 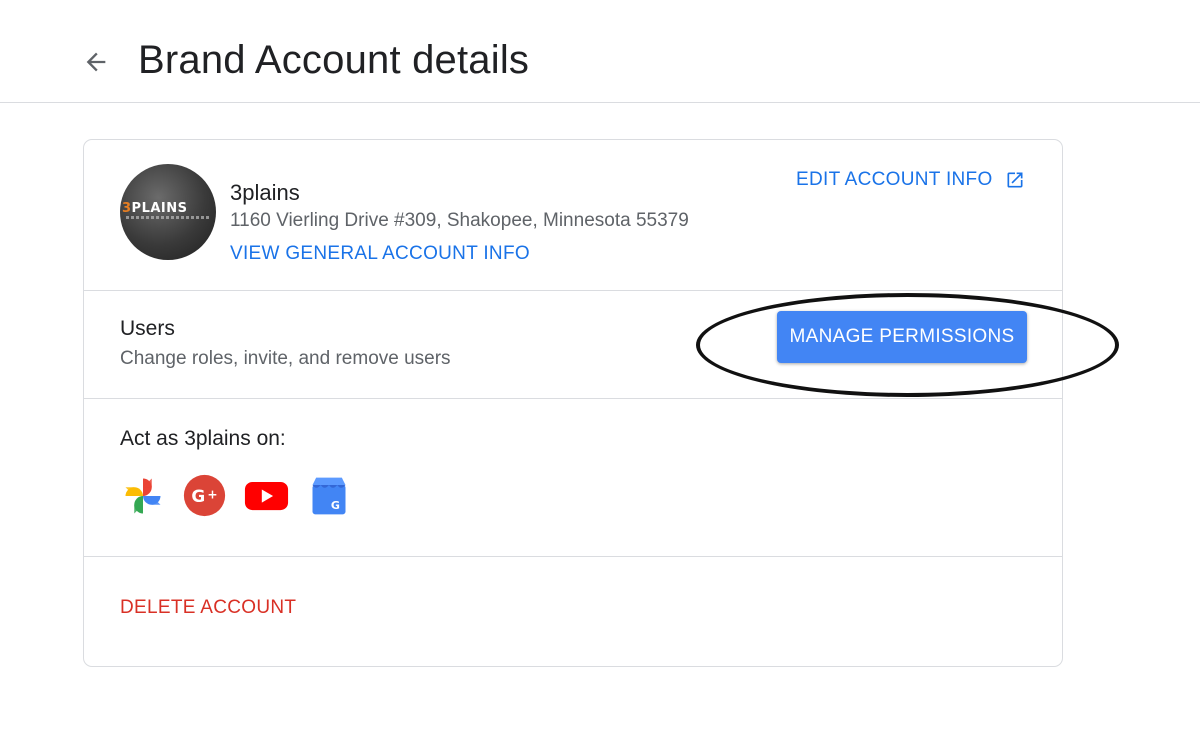 I want to click on users-title: Users, so click(x=147, y=328).